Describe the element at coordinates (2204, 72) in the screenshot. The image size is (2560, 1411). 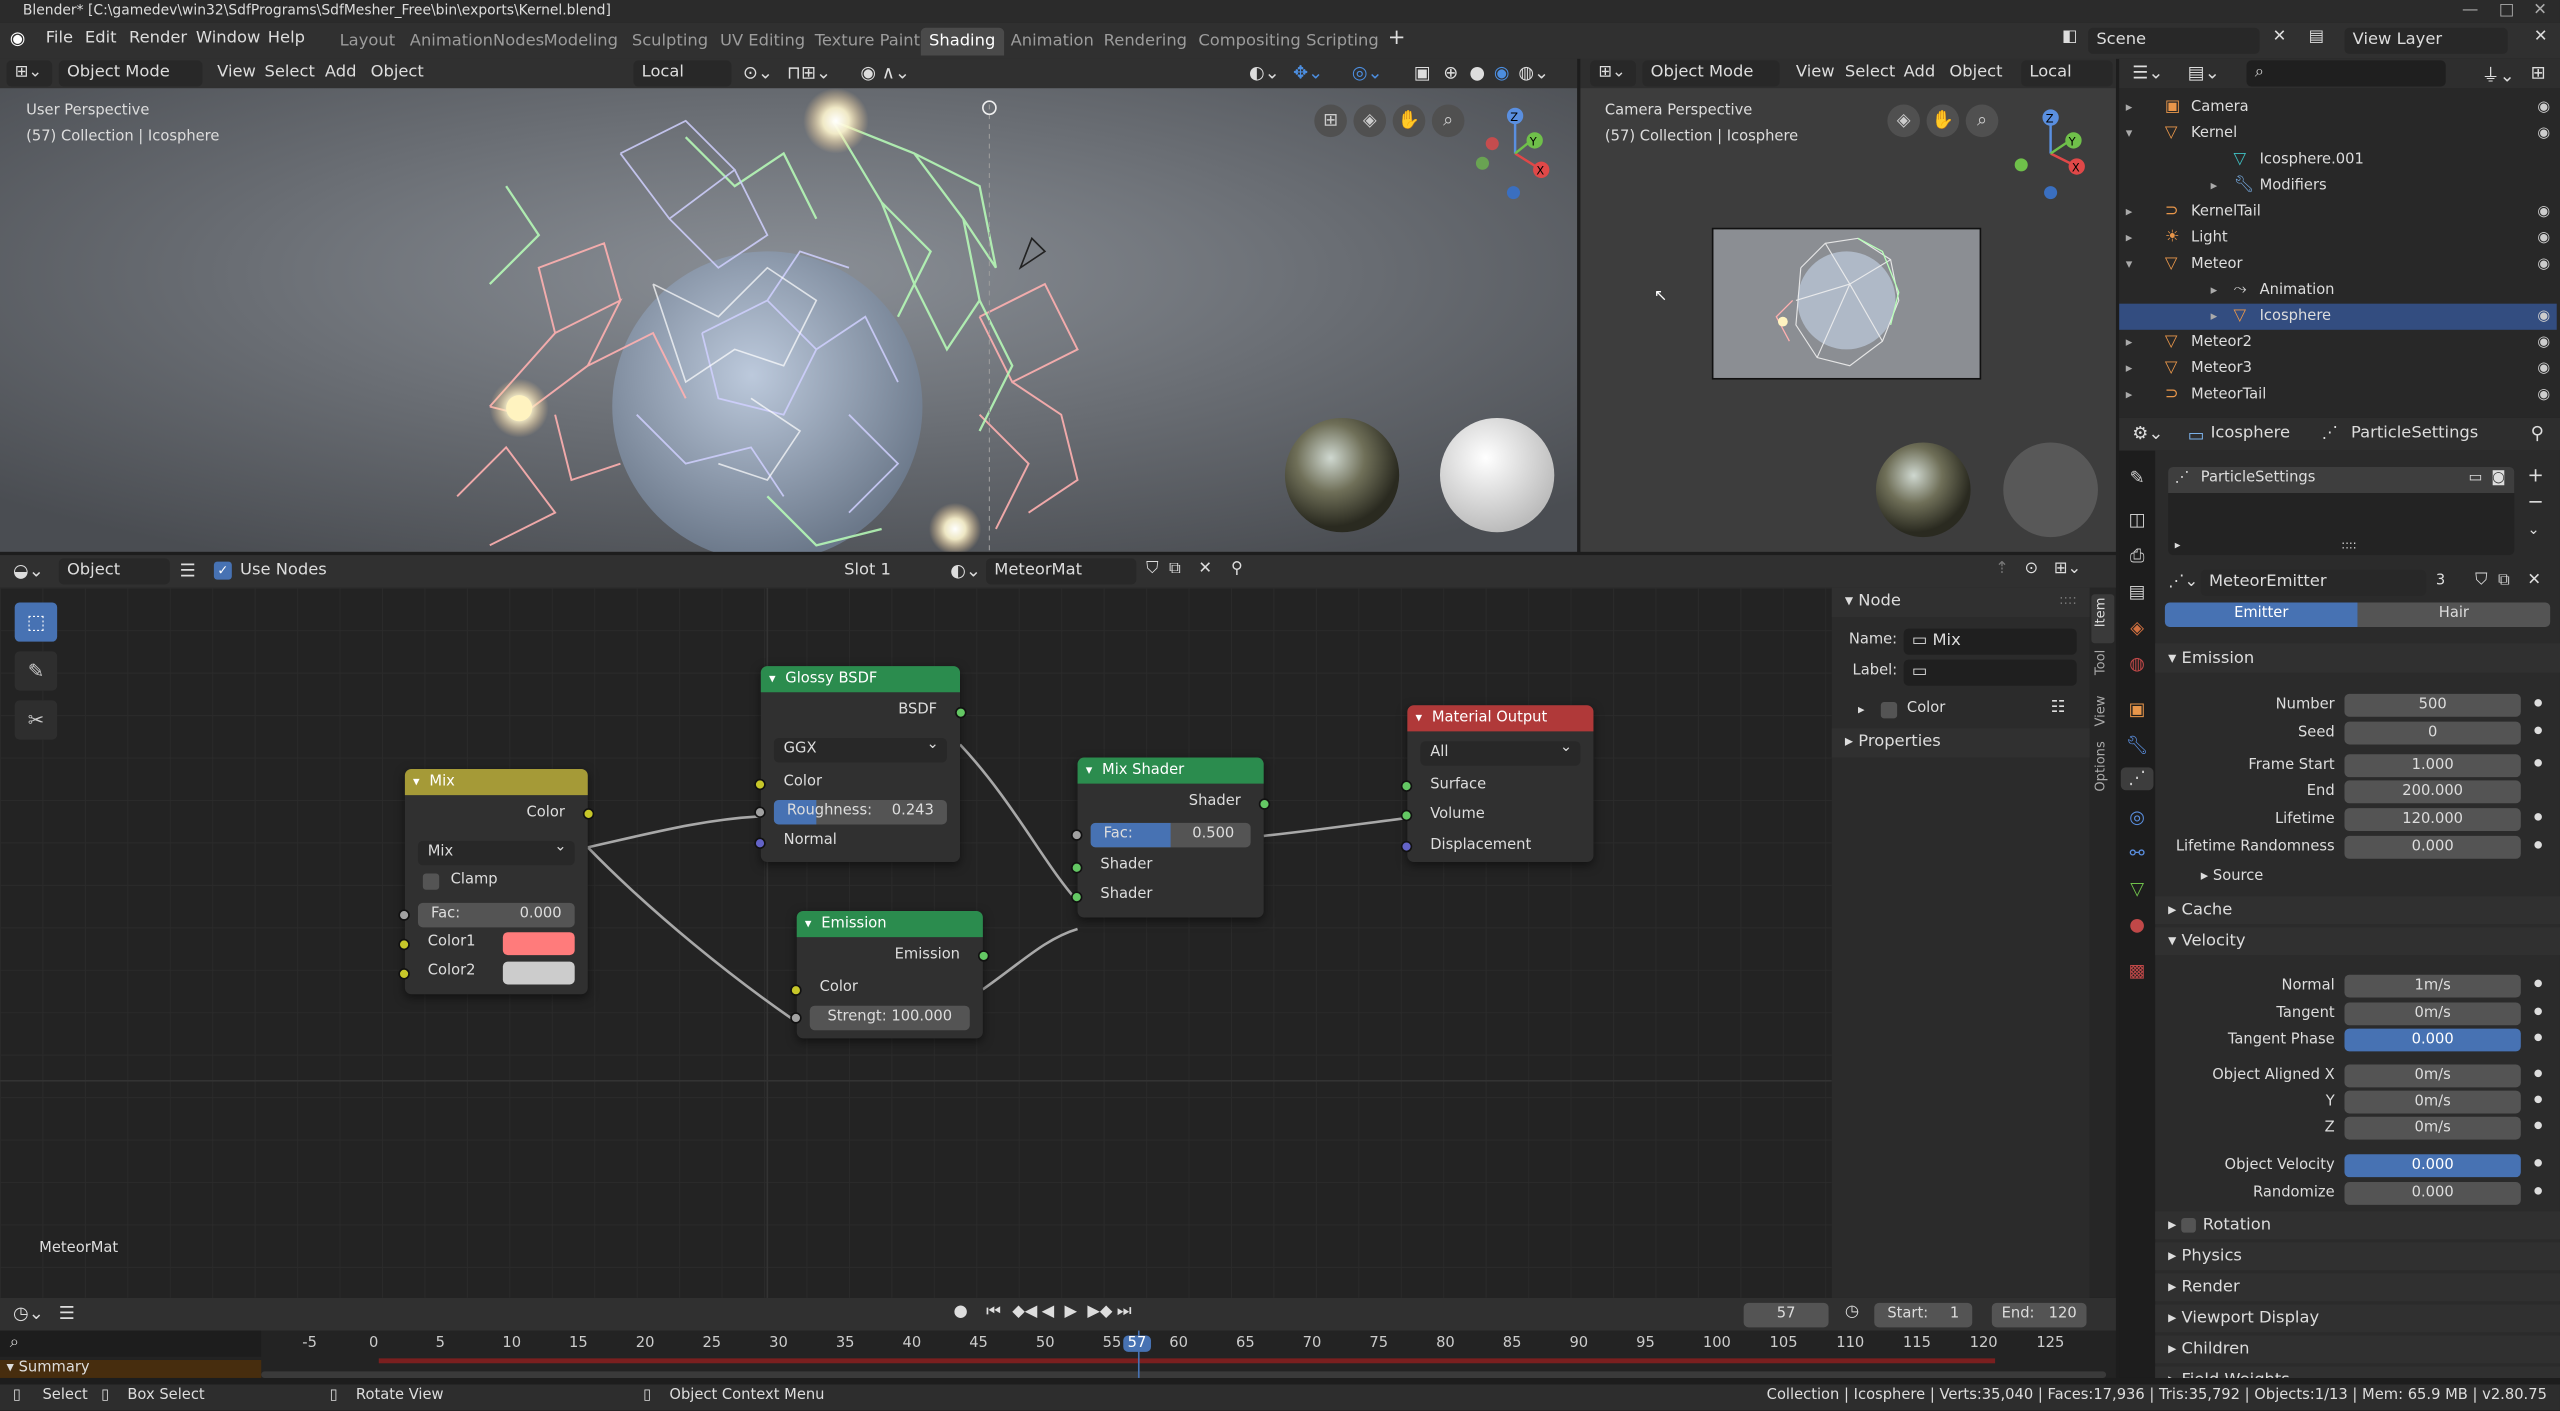
I see `display-mode-icon: ▤⌄` at that location.